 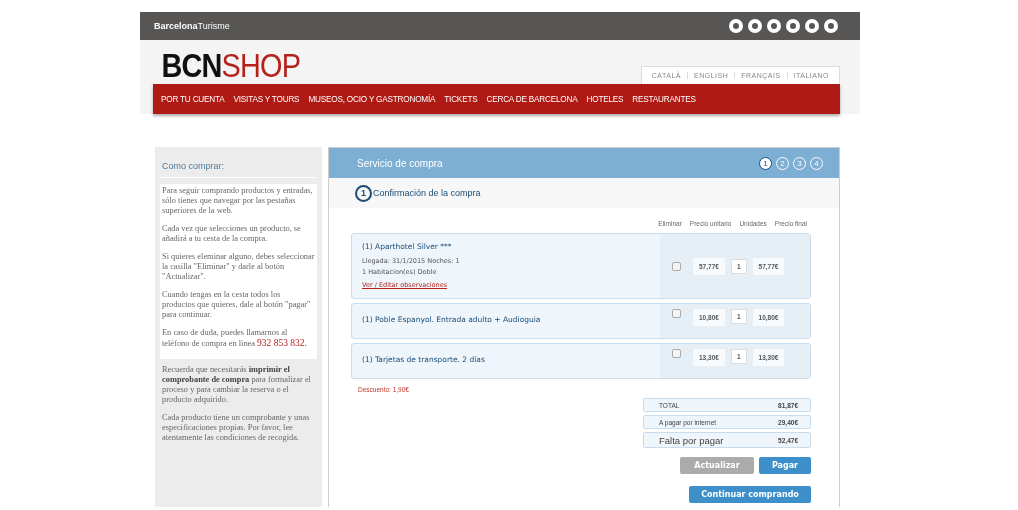 What do you see at coordinates (691, 440) in the screenshot?
I see `total-label: Falta por pagar` at bounding box center [691, 440].